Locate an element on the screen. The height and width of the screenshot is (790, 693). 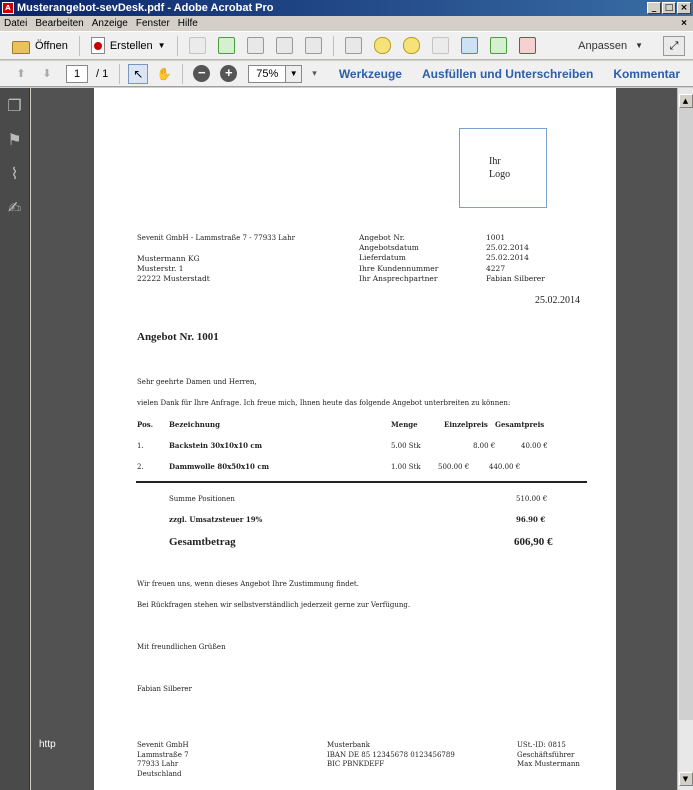
table-divider is located at coordinates (361, 482).